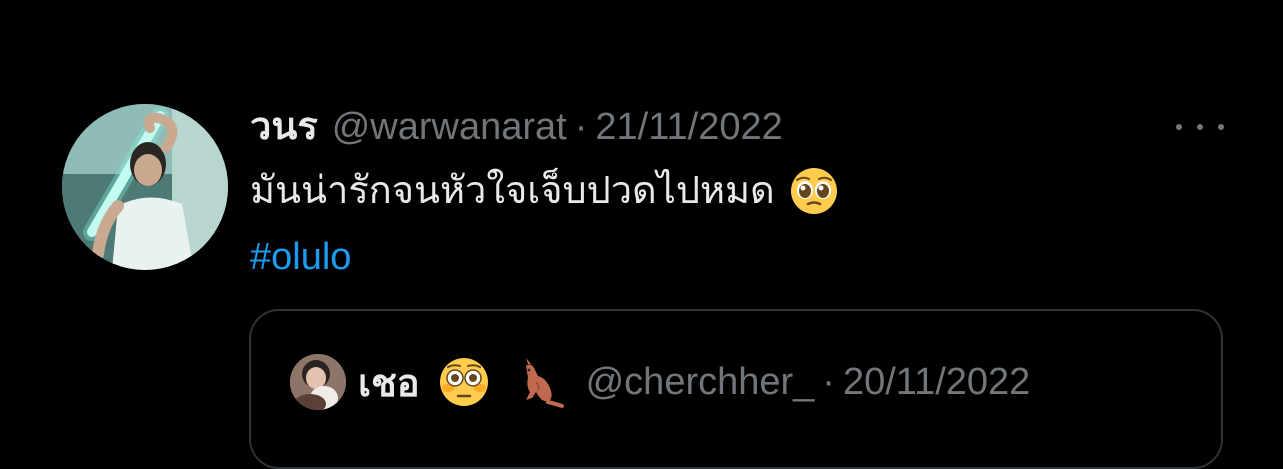  I want to click on profile-photo-image, so click(145, 187).